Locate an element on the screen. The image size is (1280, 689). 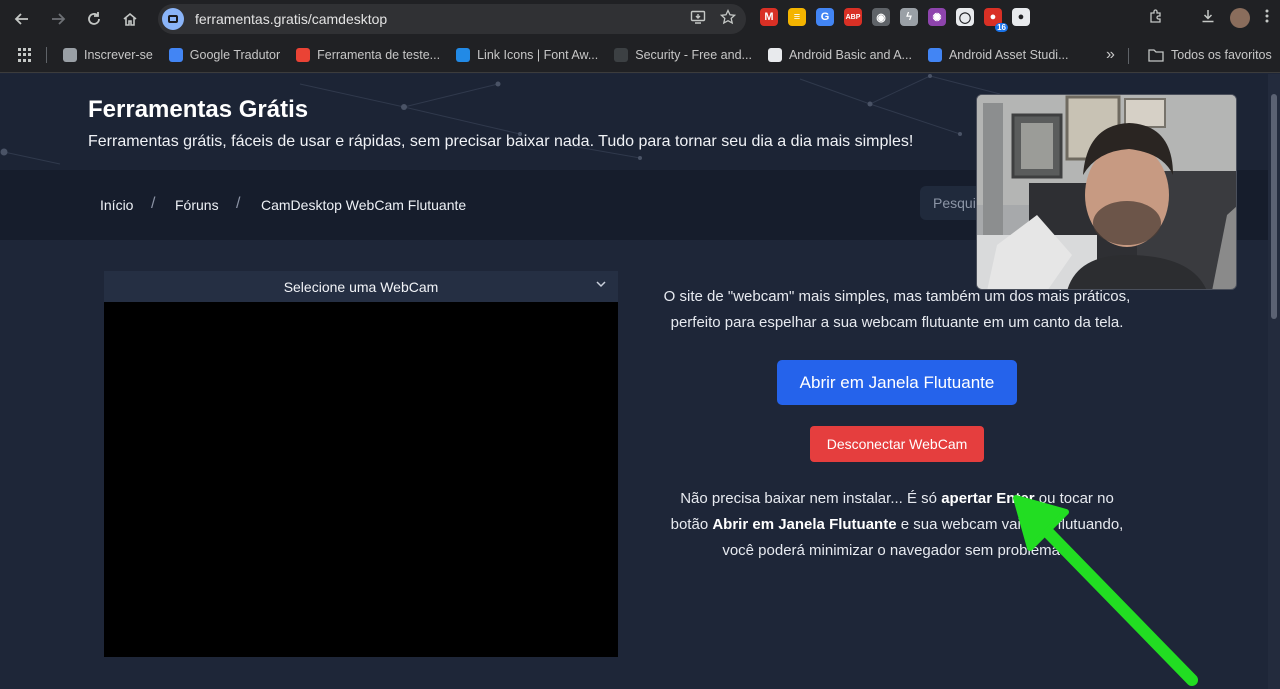
webcam-feed-image is located at coordinates (1106, 192).